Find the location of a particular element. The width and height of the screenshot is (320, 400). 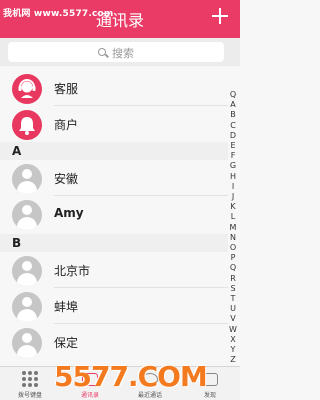

section-letter: B is located at coordinates (17, 243).